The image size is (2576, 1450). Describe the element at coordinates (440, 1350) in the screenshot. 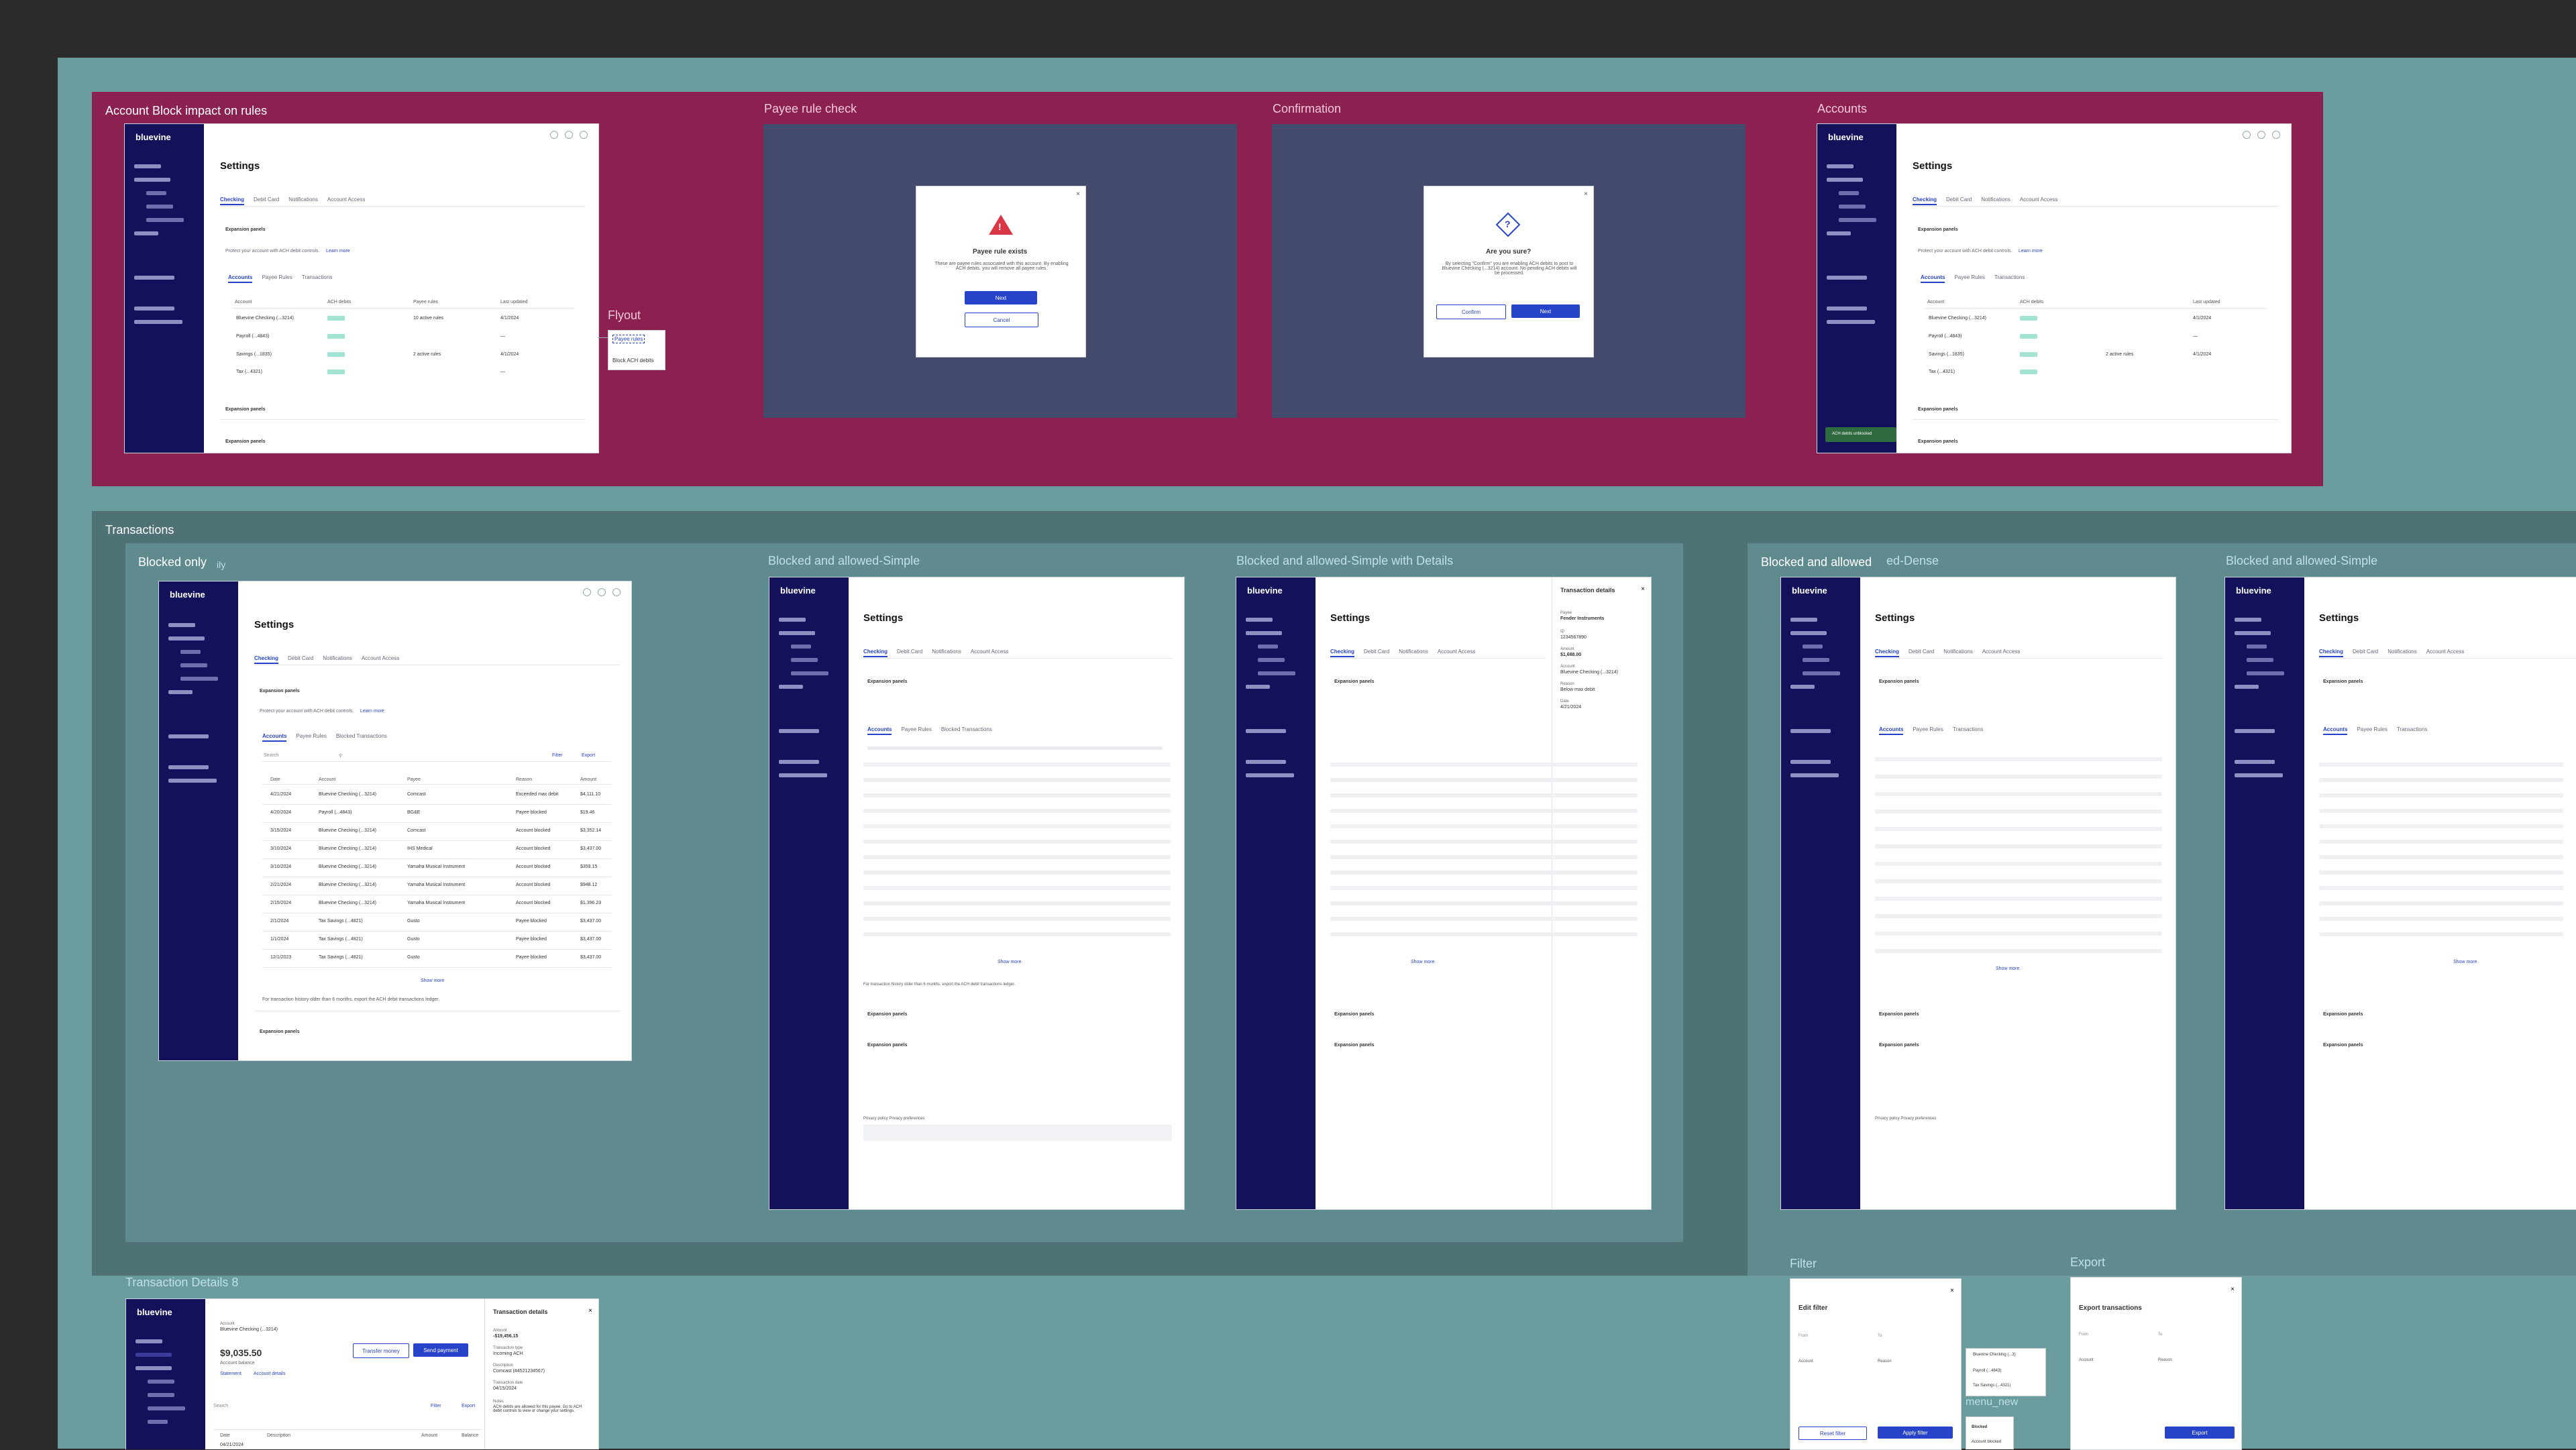

I see `send-payment-button: Send payment` at that location.